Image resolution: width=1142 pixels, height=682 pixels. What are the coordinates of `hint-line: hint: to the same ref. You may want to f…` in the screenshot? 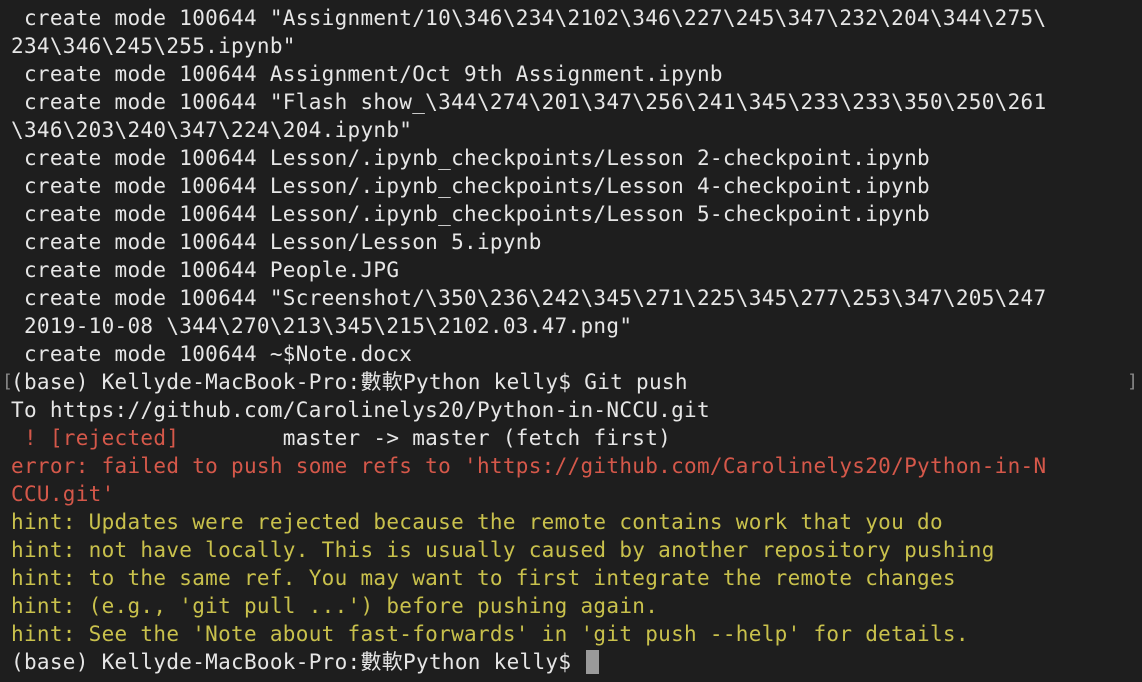 It's located at (483, 578).